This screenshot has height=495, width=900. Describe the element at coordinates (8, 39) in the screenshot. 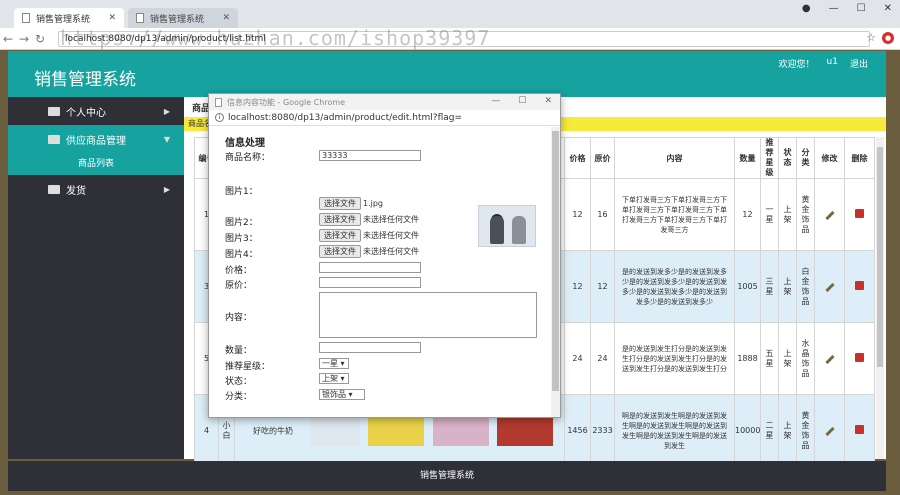

I see `back-icon: ←` at that location.